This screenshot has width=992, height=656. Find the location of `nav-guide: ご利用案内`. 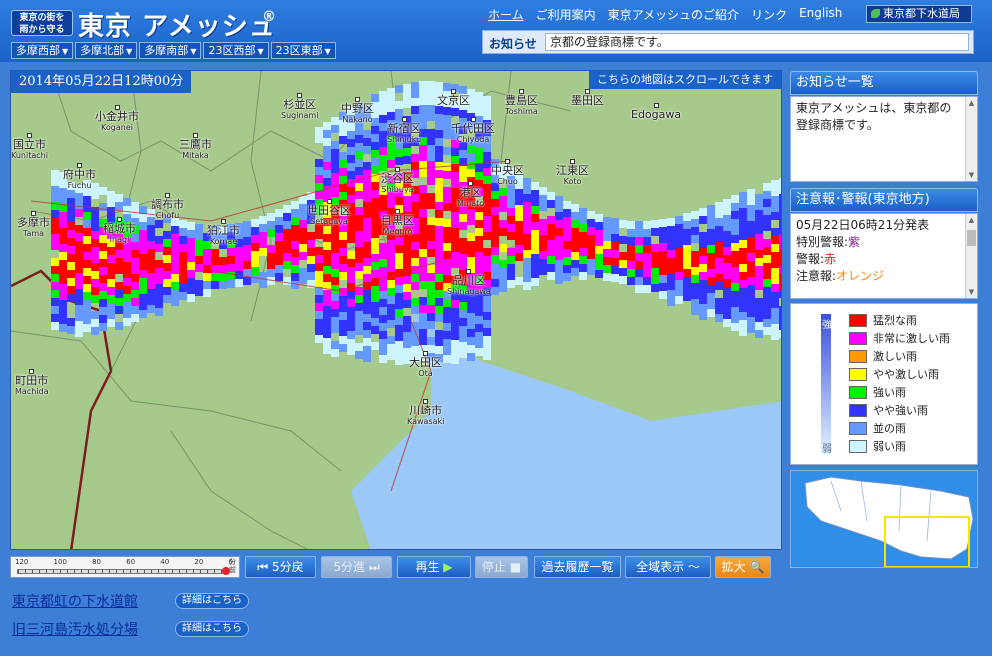

nav-guide: ご利用案内 is located at coordinates (566, 14).